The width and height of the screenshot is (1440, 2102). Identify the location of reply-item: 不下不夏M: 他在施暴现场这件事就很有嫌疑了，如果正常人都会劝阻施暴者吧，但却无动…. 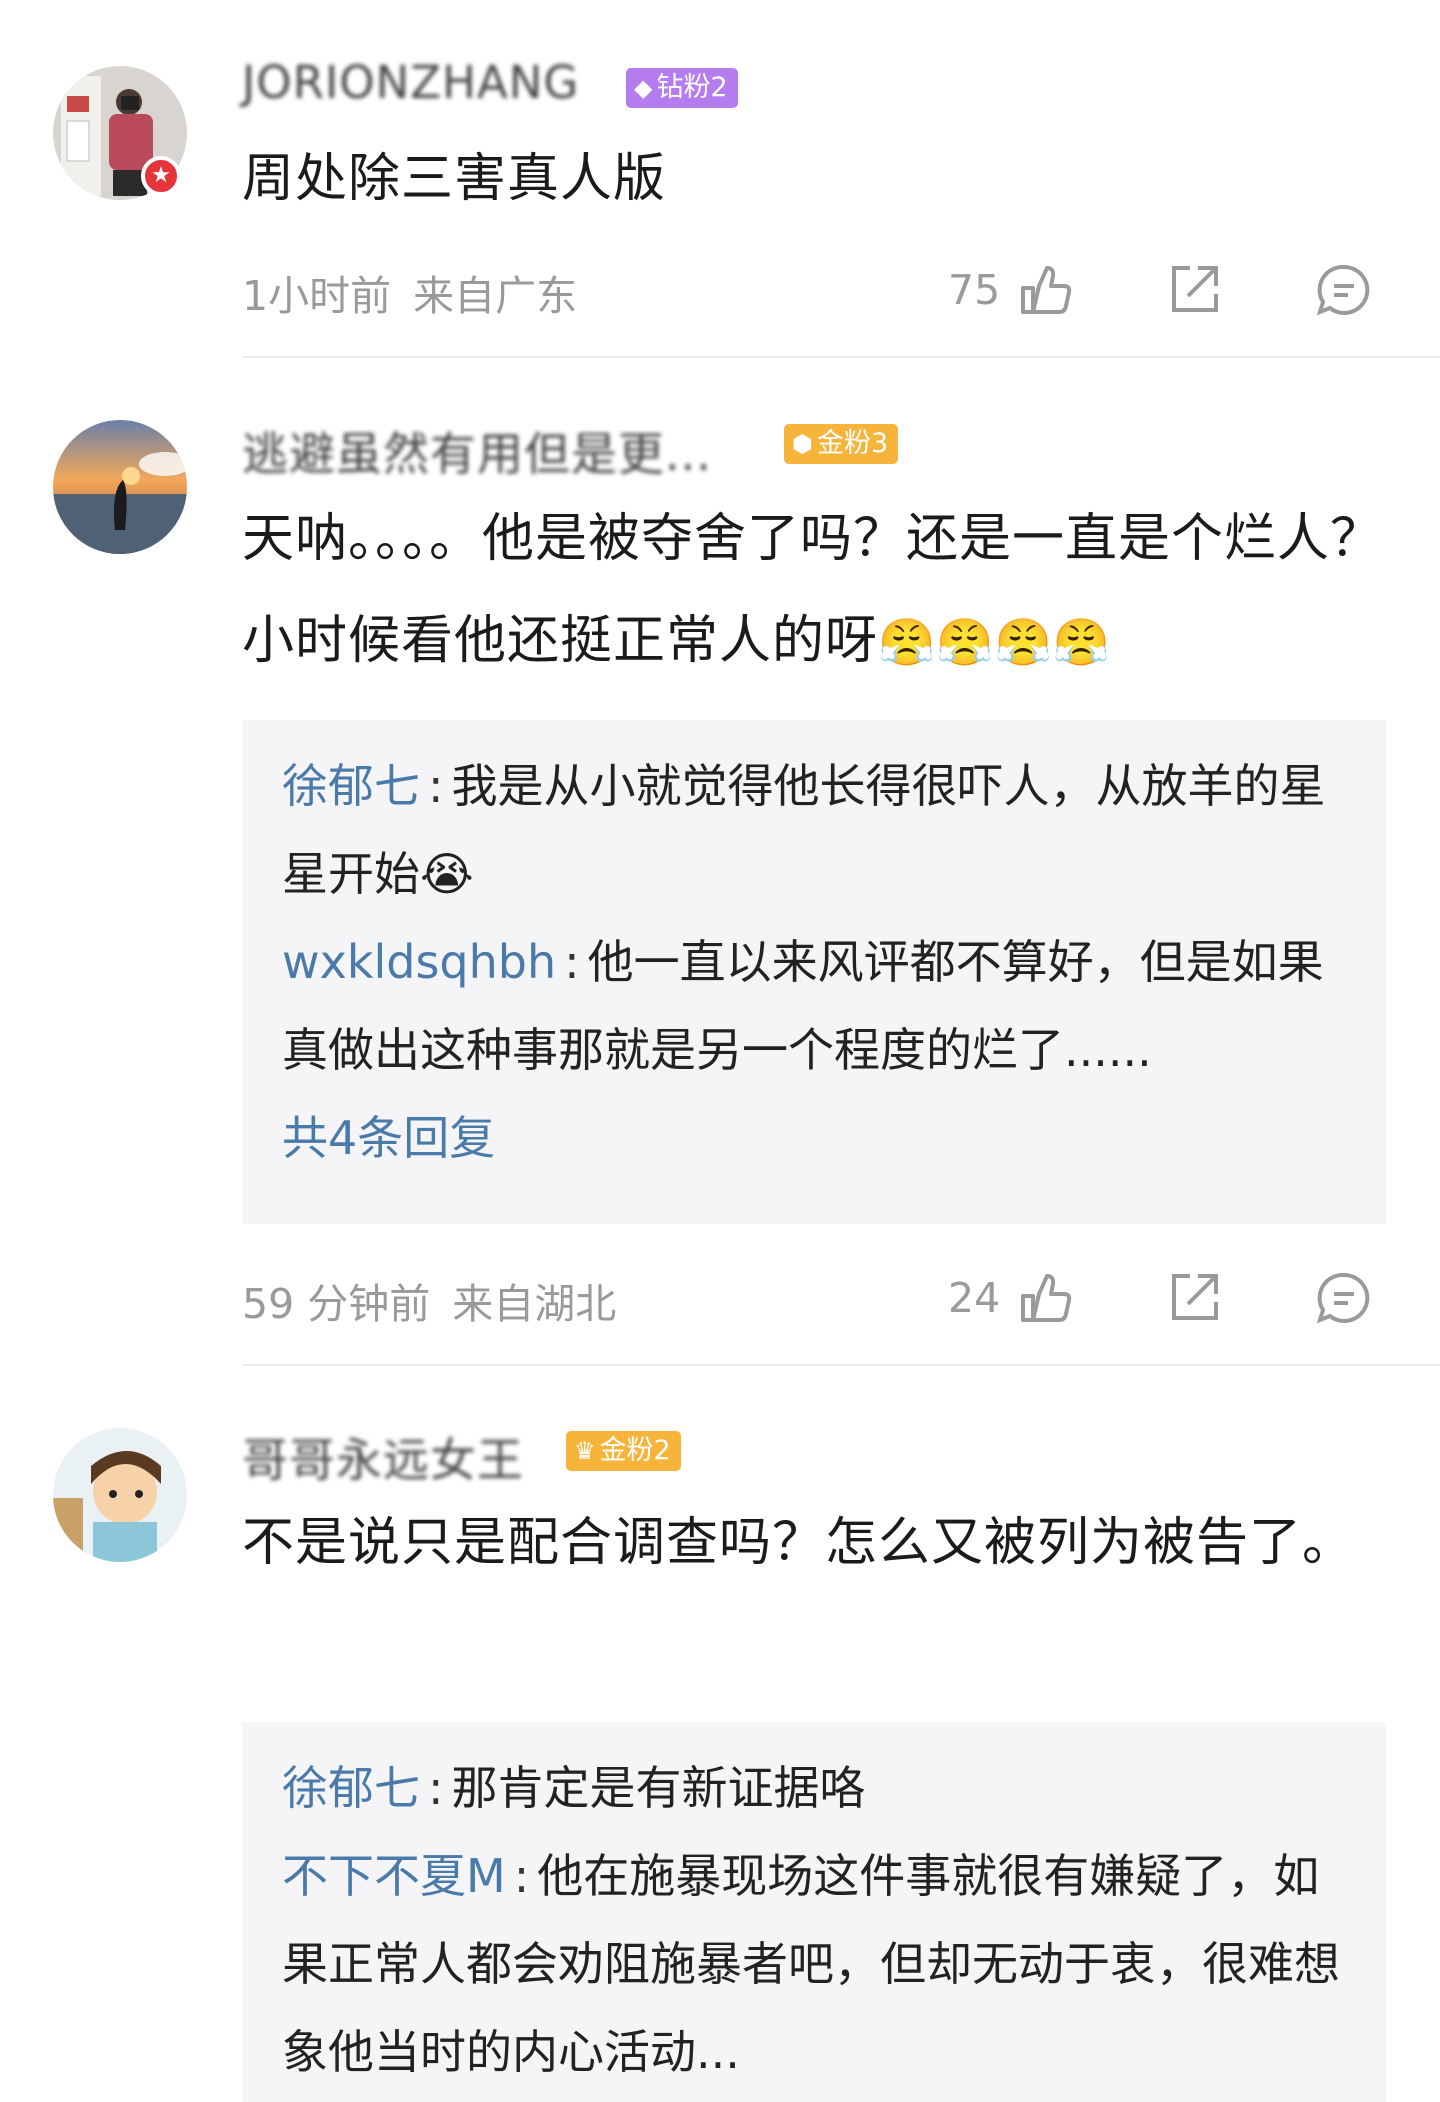
(814, 1964).